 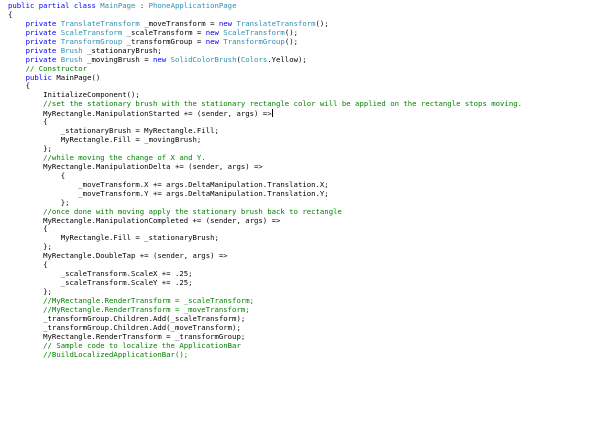 What do you see at coordinates (287, 59) in the screenshot?
I see `code-token: .Yellow);` at bounding box center [287, 59].